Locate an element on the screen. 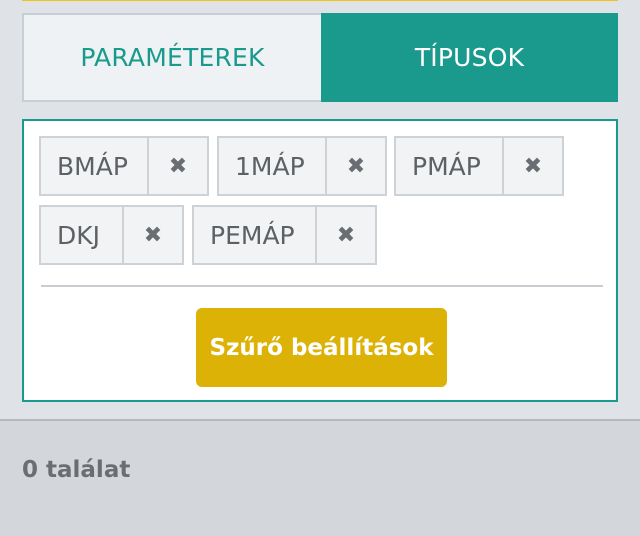  chip-label: PMÁP is located at coordinates (446, 166).